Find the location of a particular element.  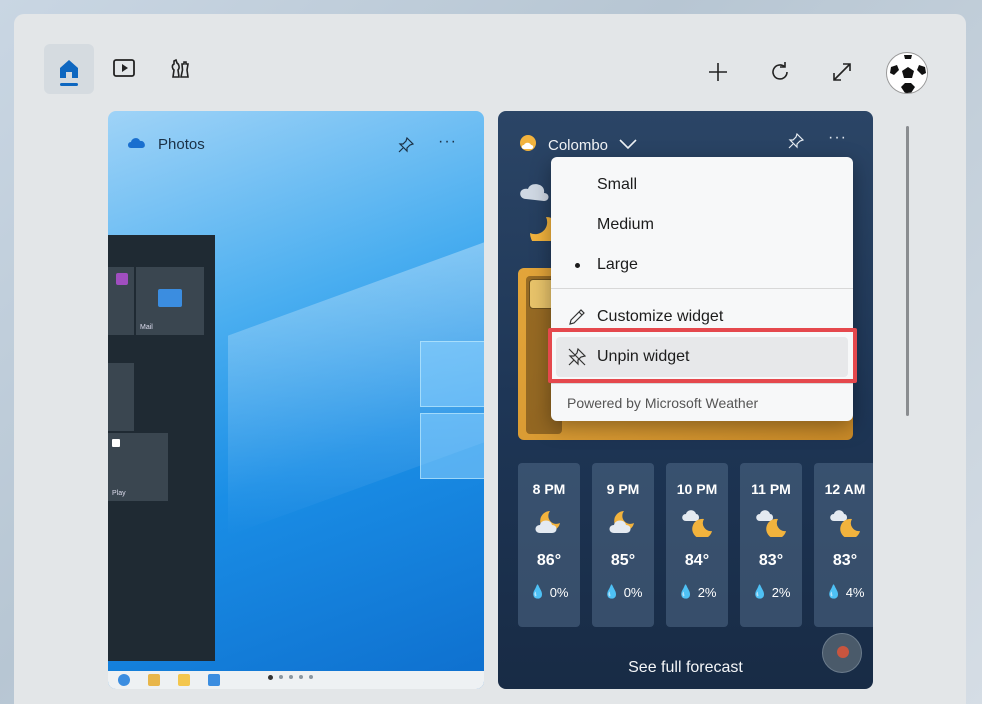

refresh-button is located at coordinates (780, 72).